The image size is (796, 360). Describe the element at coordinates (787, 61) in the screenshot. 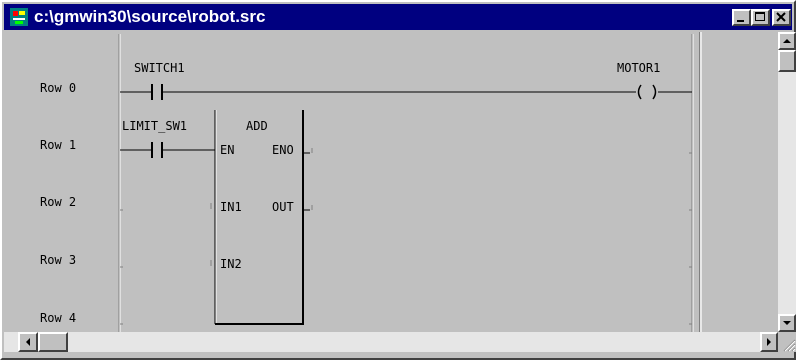

I see `vertical-scroll-thumb` at that location.